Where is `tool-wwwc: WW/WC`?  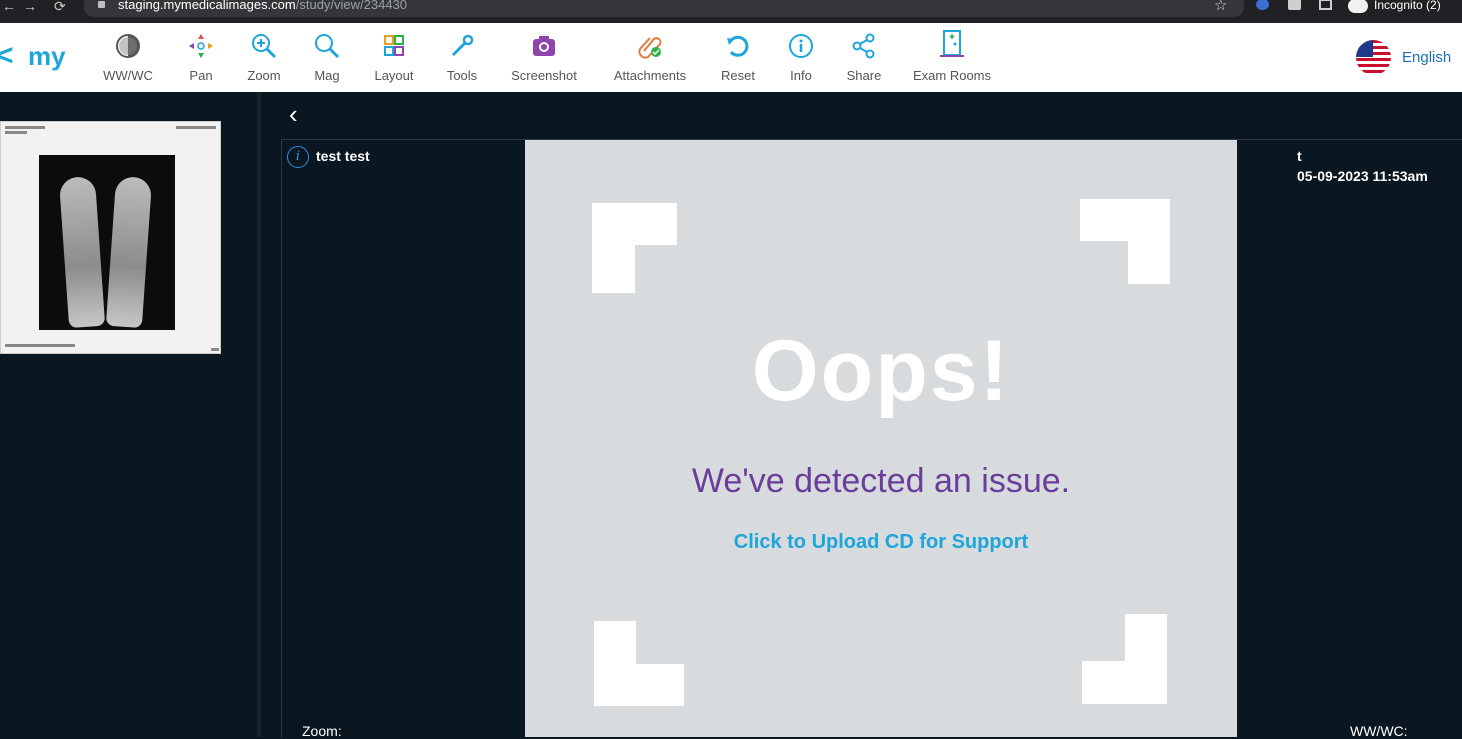 tool-wwwc: WW/WC is located at coordinates (128, 57).